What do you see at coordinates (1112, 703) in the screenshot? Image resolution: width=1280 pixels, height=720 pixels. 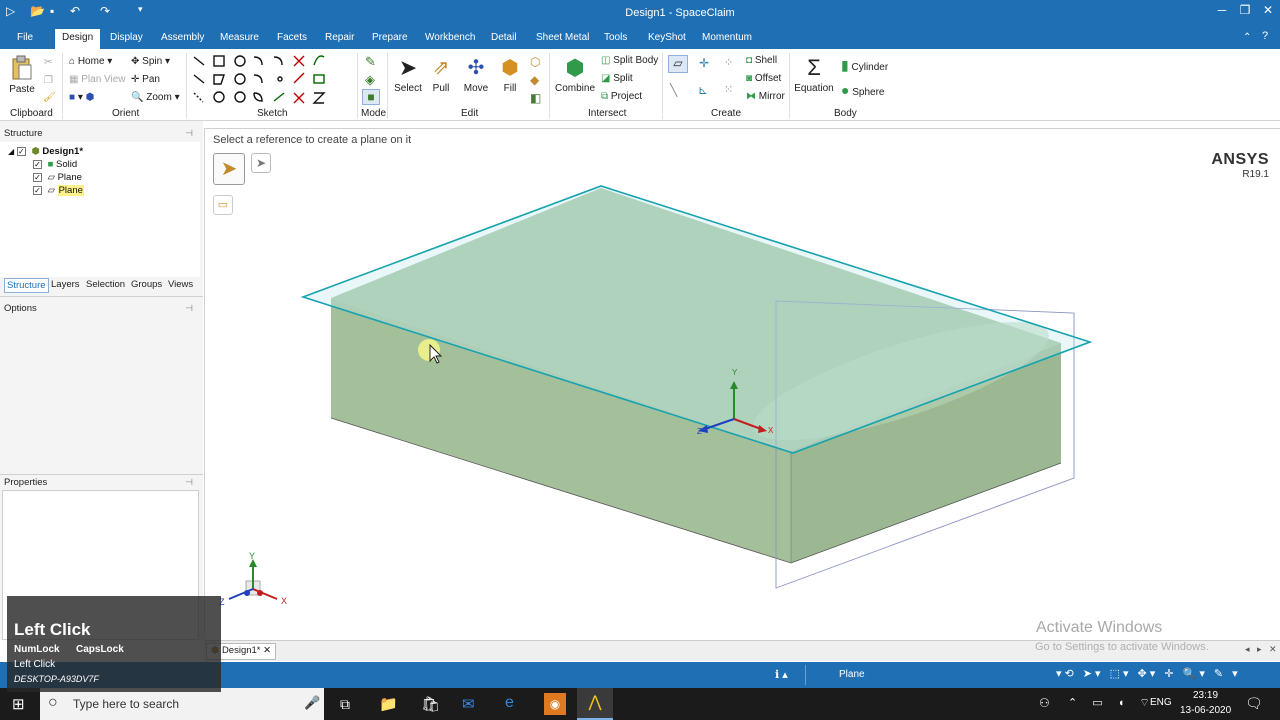 I see `tray-icons: ⌃ ▭ ◖ ⌔` at bounding box center [1112, 703].